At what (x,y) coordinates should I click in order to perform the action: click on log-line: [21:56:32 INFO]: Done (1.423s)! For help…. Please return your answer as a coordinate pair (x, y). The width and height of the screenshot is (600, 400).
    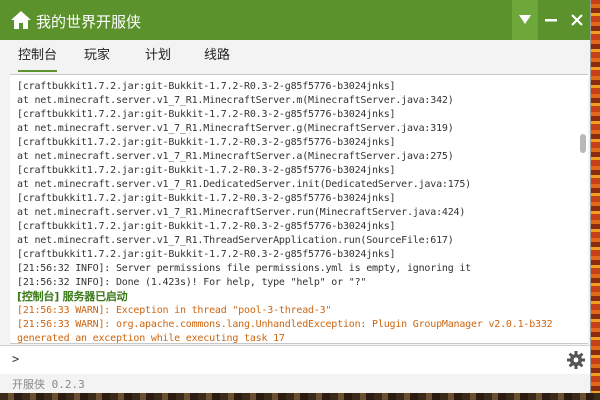
    Looking at the image, I should click on (192, 282).